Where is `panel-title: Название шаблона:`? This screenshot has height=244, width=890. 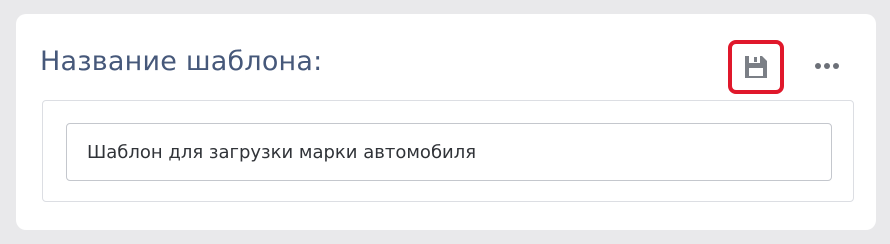
panel-title: Название шаблона: is located at coordinates (181, 61).